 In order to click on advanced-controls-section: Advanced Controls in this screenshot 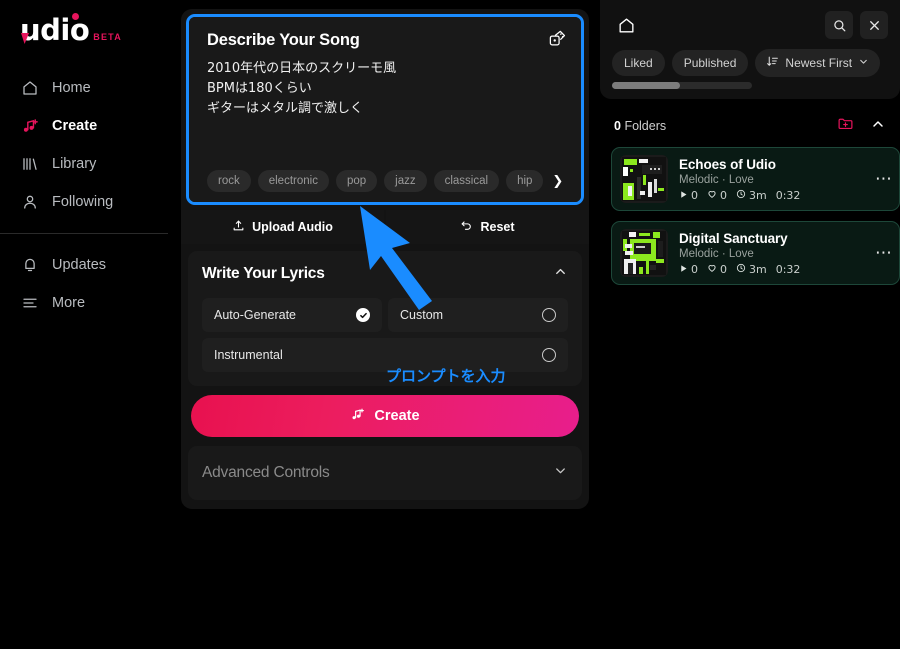, I will do `click(385, 473)`.